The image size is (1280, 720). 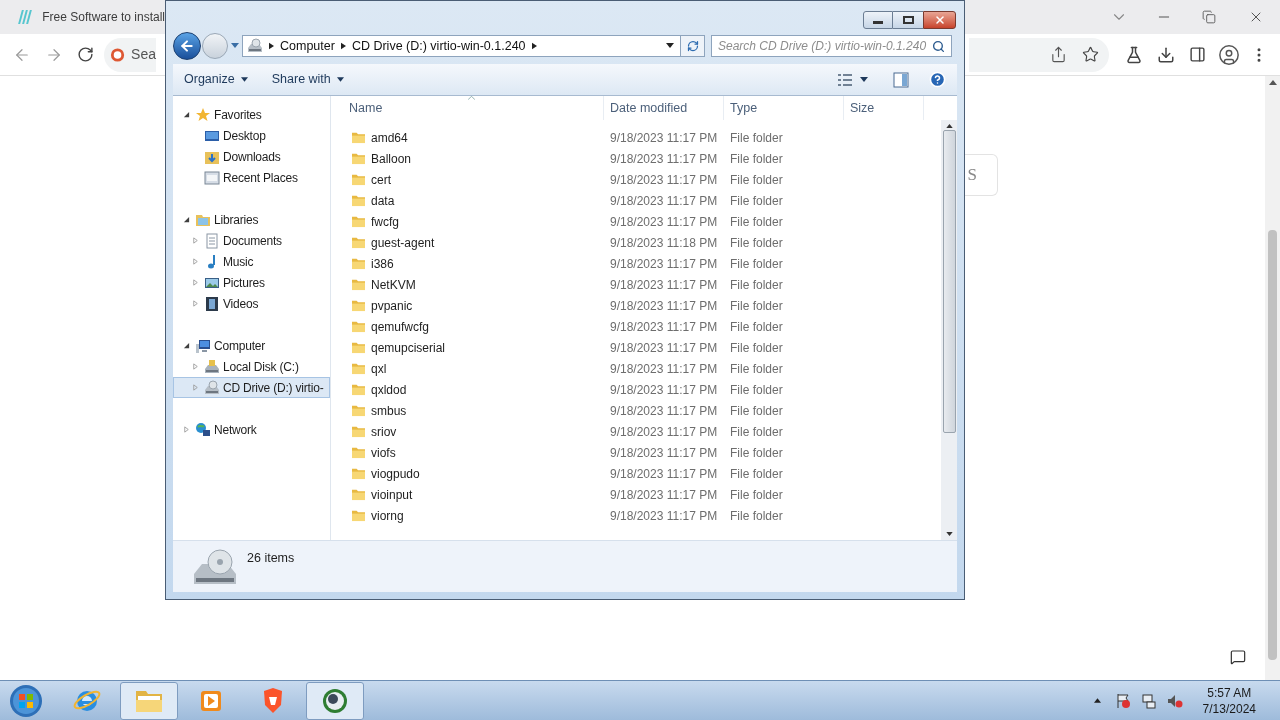 What do you see at coordinates (884, 108) in the screenshot?
I see `column-header: Size` at bounding box center [884, 108].